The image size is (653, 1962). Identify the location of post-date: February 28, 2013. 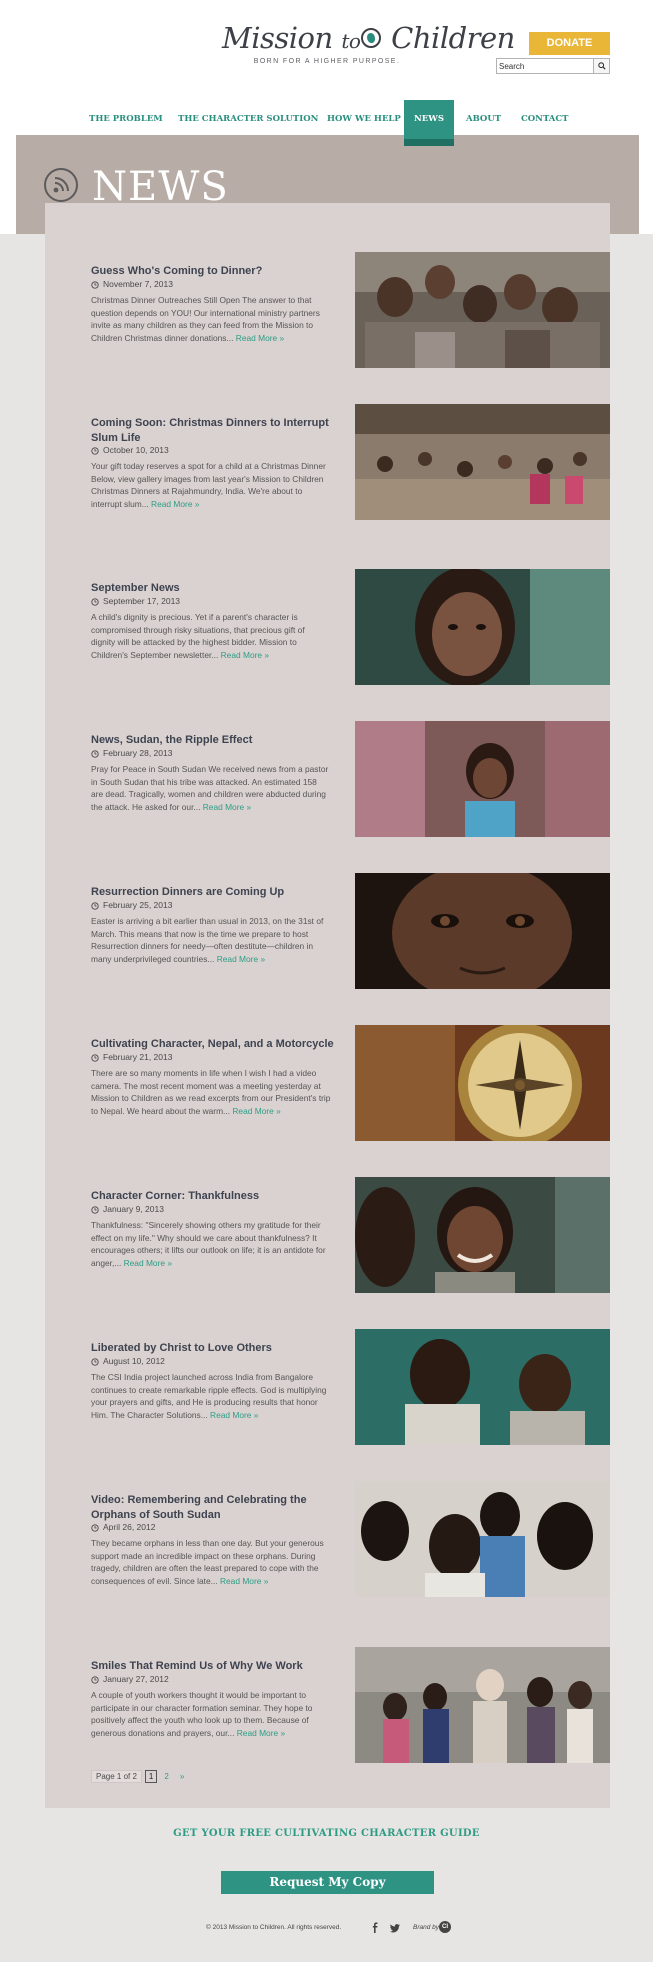
(131, 753).